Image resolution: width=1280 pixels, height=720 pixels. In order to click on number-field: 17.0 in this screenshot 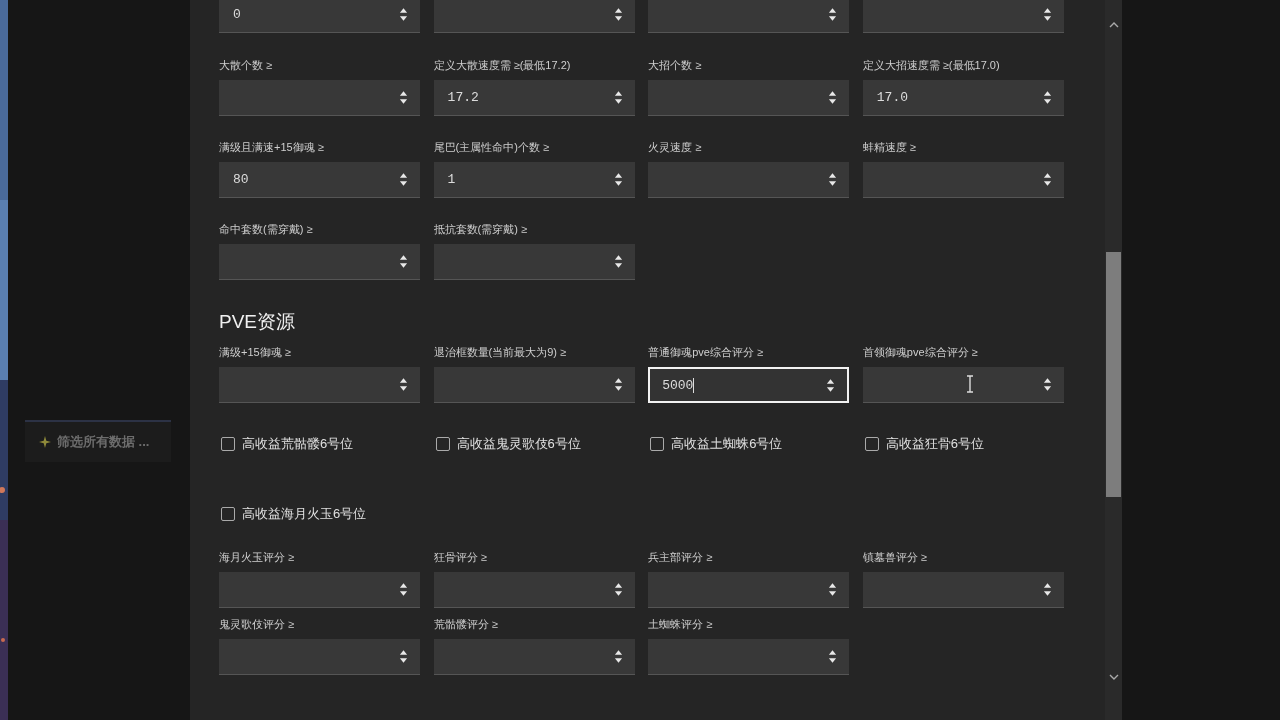, I will do `click(963, 98)`.